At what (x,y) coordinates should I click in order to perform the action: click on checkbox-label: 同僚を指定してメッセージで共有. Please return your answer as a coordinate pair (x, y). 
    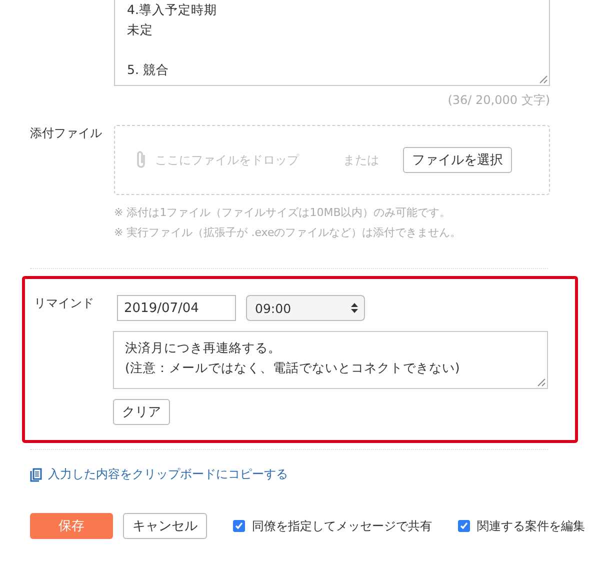
    Looking at the image, I should click on (342, 526).